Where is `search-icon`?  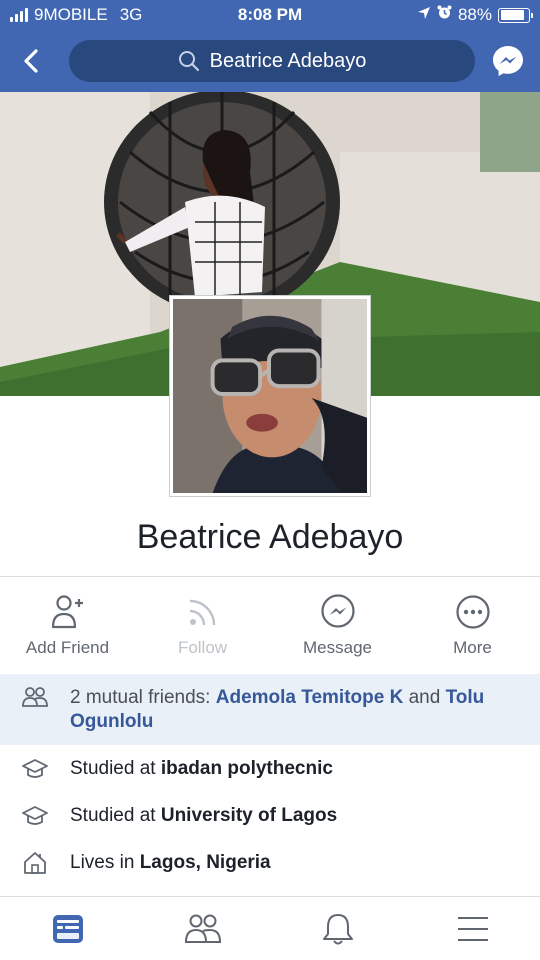 search-icon is located at coordinates (188, 61).